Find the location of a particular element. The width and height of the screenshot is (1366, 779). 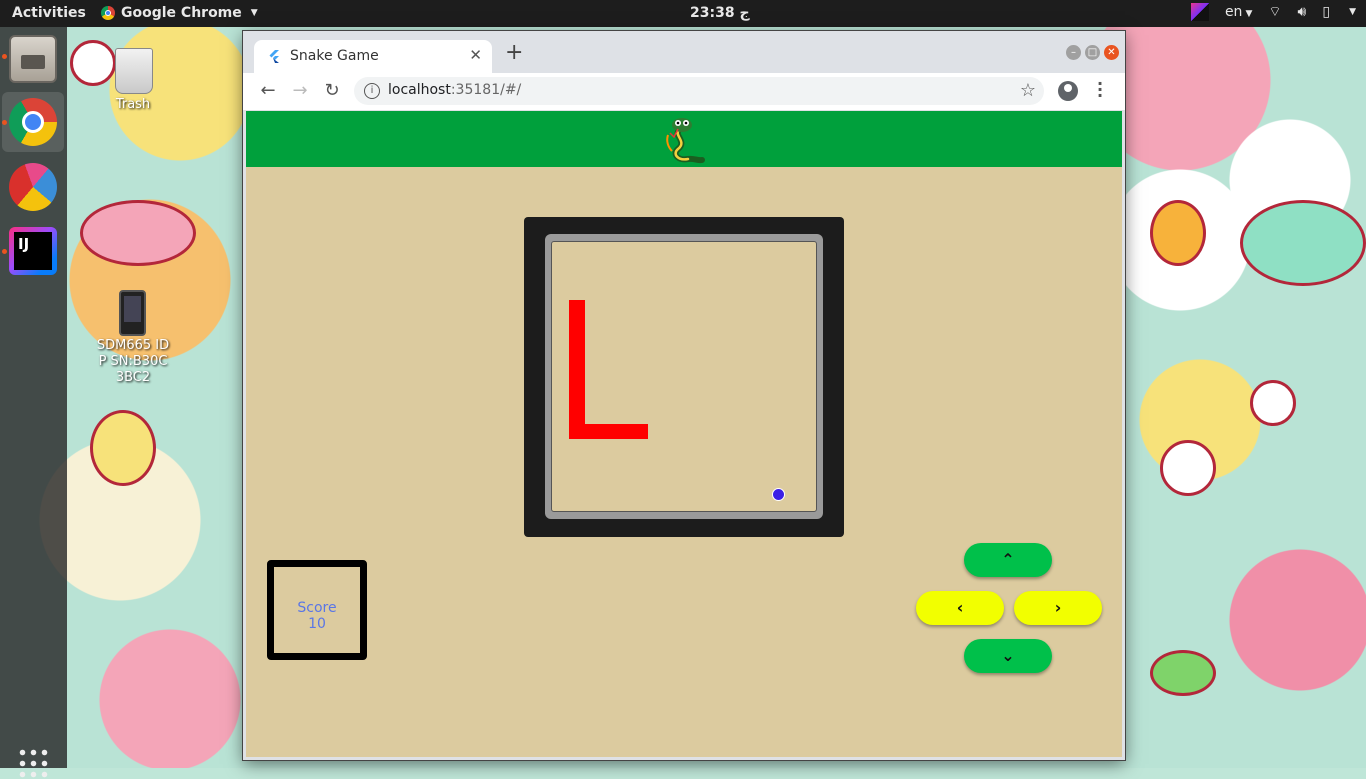

app-name: Google Chrome is located at coordinates (181, 13).